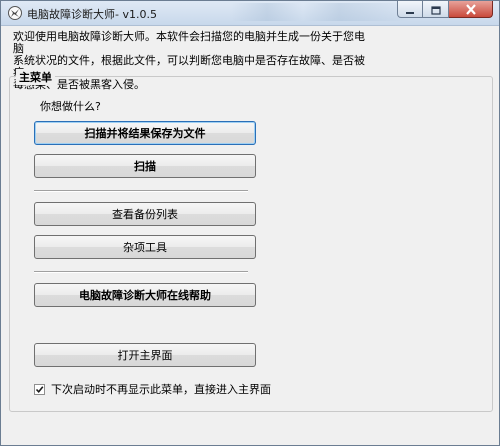 This screenshot has height=446, width=500. I want to click on minimize-button, so click(410, 9).